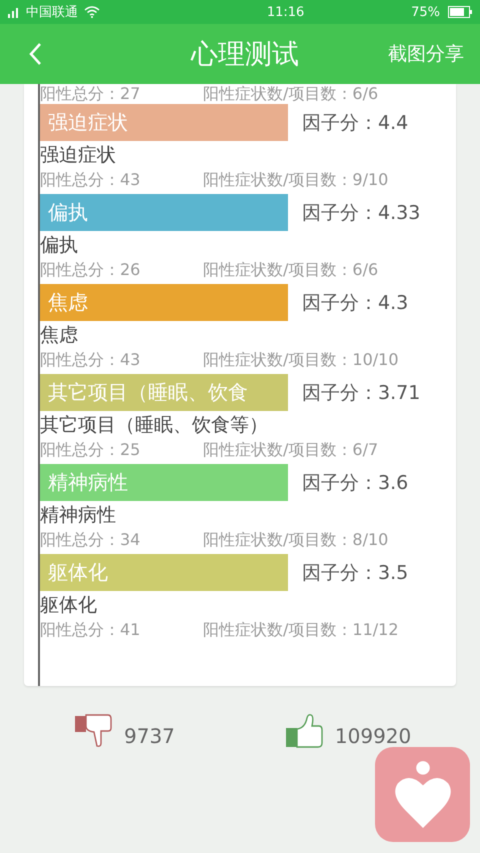 The image size is (480, 853). Describe the element at coordinates (426, 54) in the screenshot. I see `share-button: 截图分享` at that location.